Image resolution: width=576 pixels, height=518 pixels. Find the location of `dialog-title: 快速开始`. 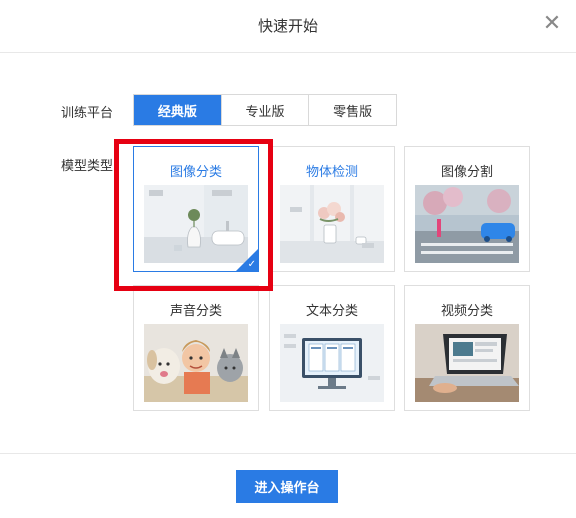

dialog-title: 快速开始 is located at coordinates (287, 26).